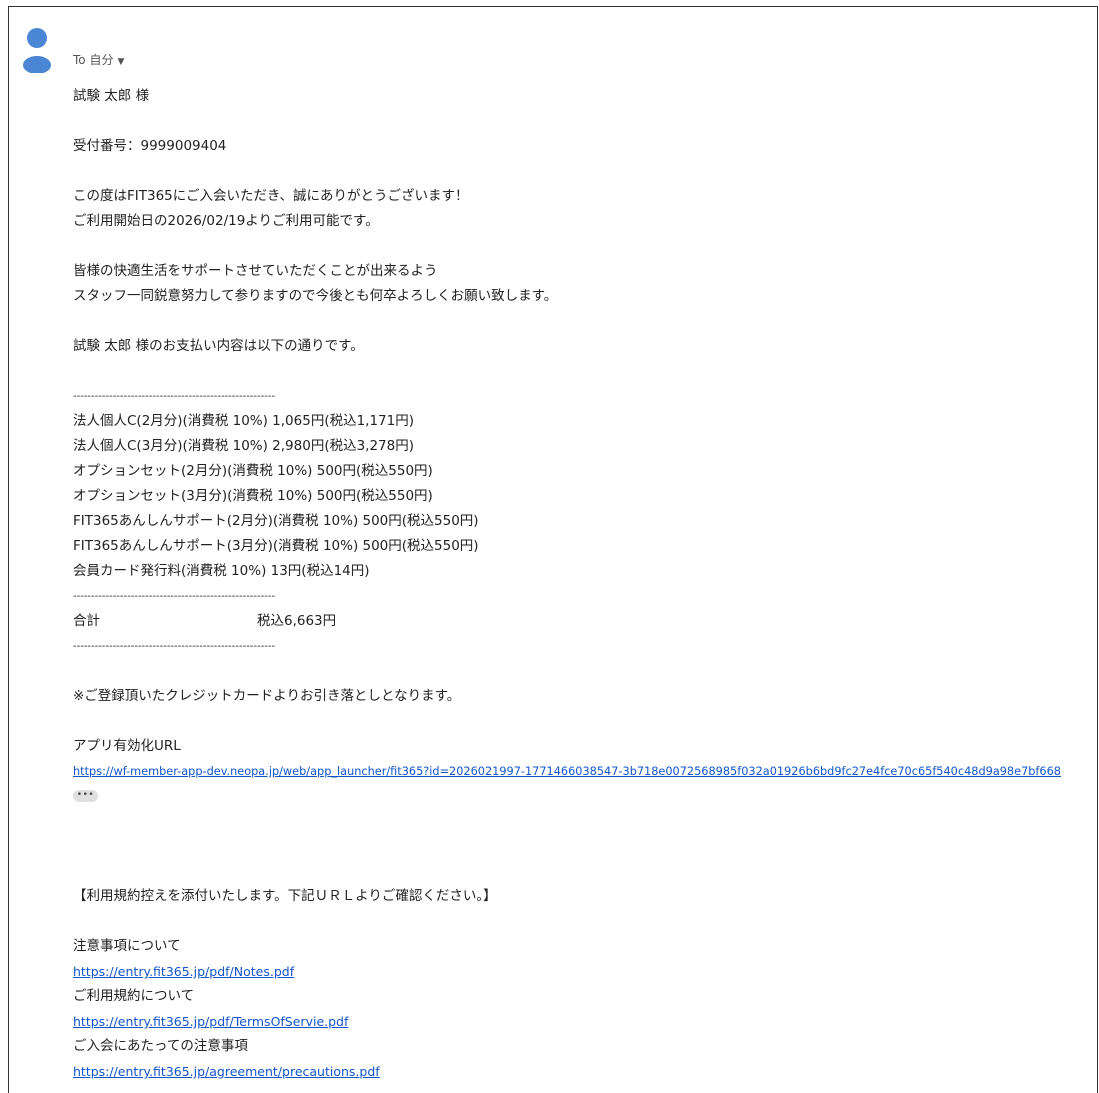 This screenshot has width=1099, height=1093. What do you see at coordinates (218, 346) in the screenshot?
I see `payment-intro: 試験 太郎 様のお支払い内容は以下の通りです。` at bounding box center [218, 346].